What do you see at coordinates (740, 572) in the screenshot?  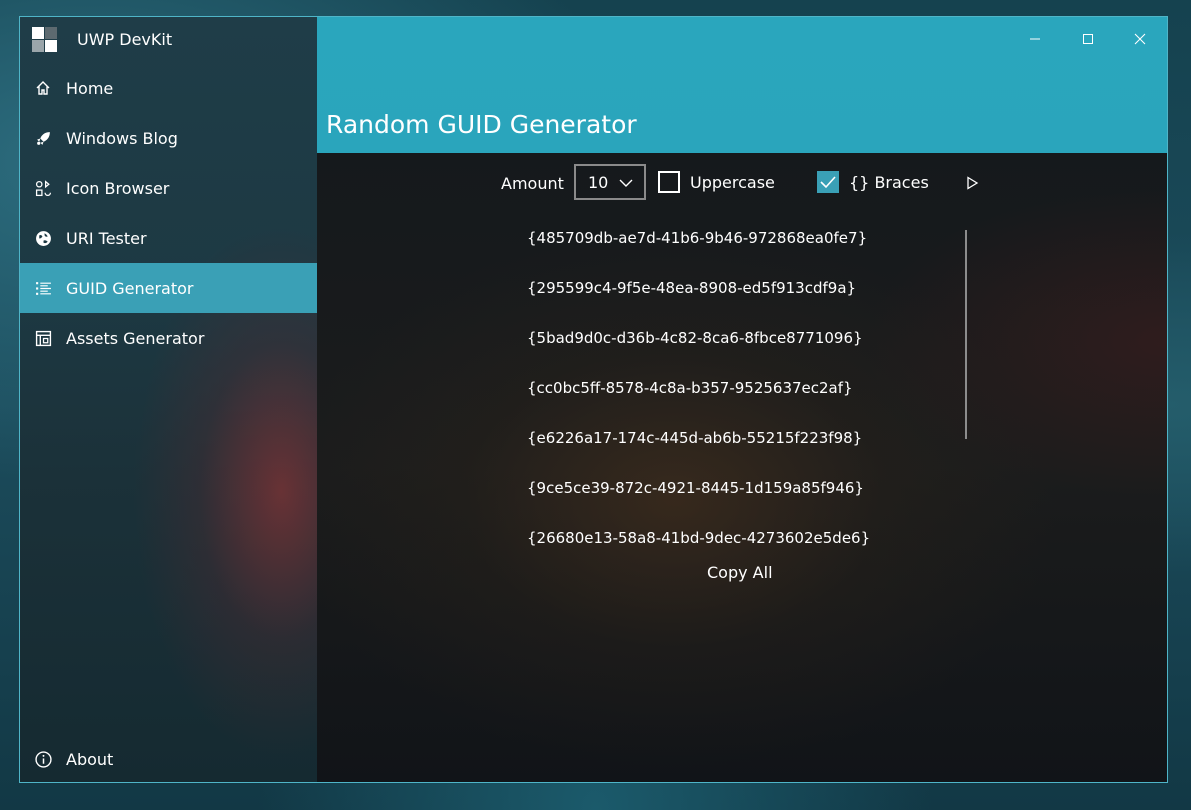 I see `copy-all-button: Copy All` at bounding box center [740, 572].